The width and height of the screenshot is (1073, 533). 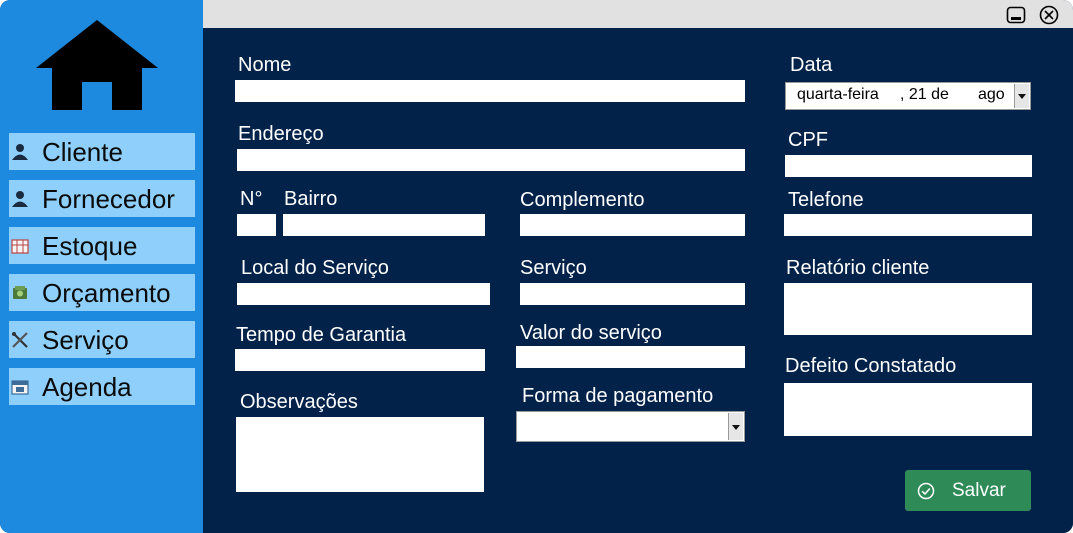 What do you see at coordinates (632, 225) in the screenshot?
I see `complemento-input` at bounding box center [632, 225].